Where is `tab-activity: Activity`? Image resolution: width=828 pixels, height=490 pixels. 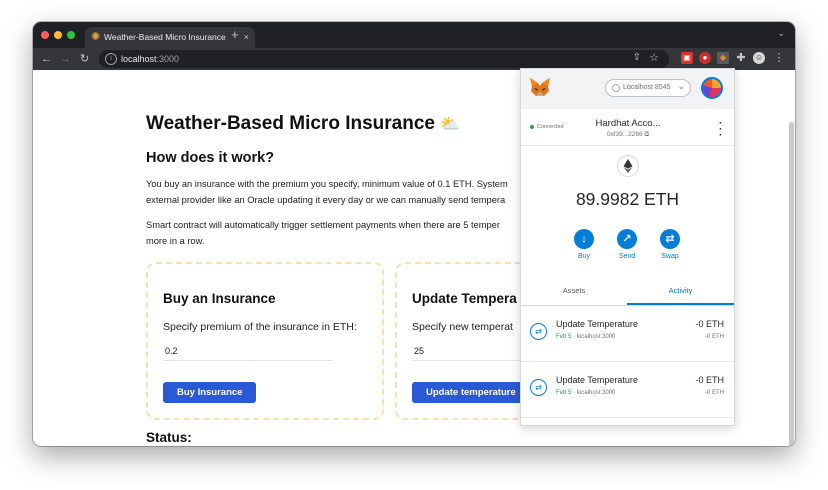
tab-activity: Activity is located at coordinates (680, 292).